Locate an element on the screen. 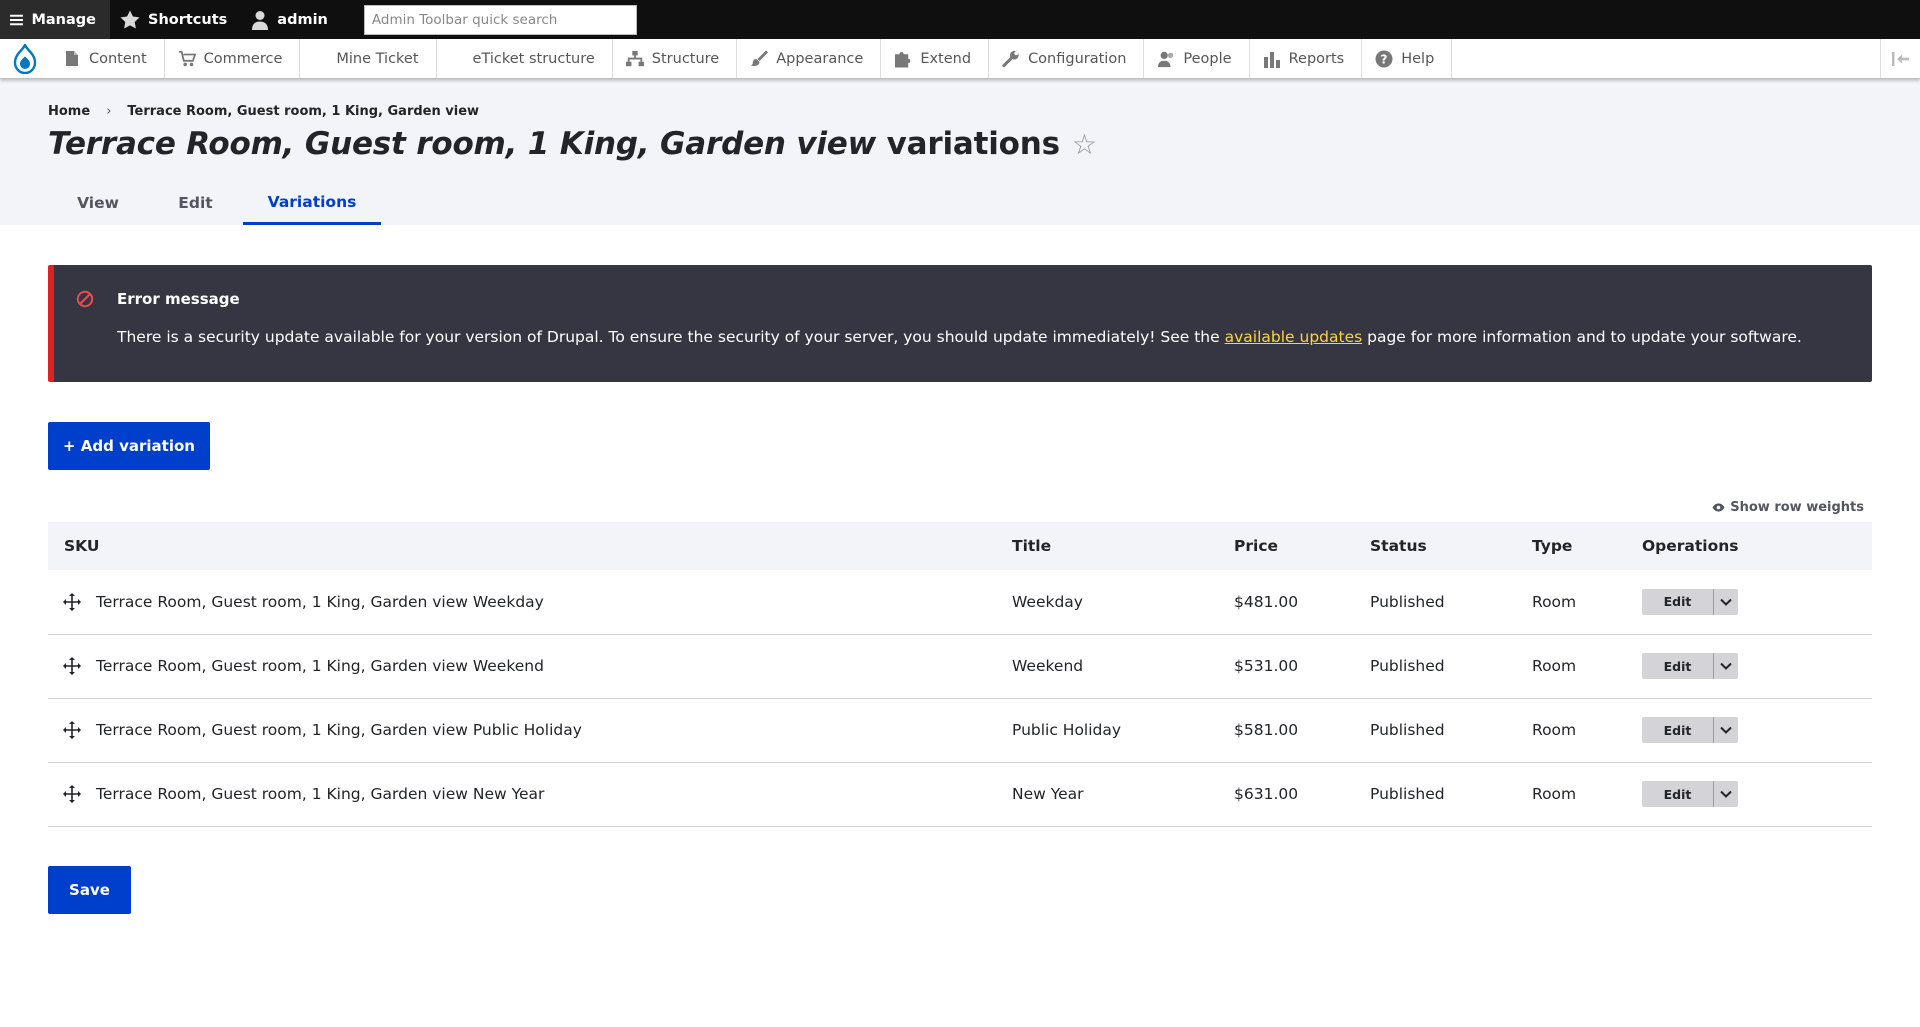  show-row-weights-toggle: Show row weights is located at coordinates (1788, 507).